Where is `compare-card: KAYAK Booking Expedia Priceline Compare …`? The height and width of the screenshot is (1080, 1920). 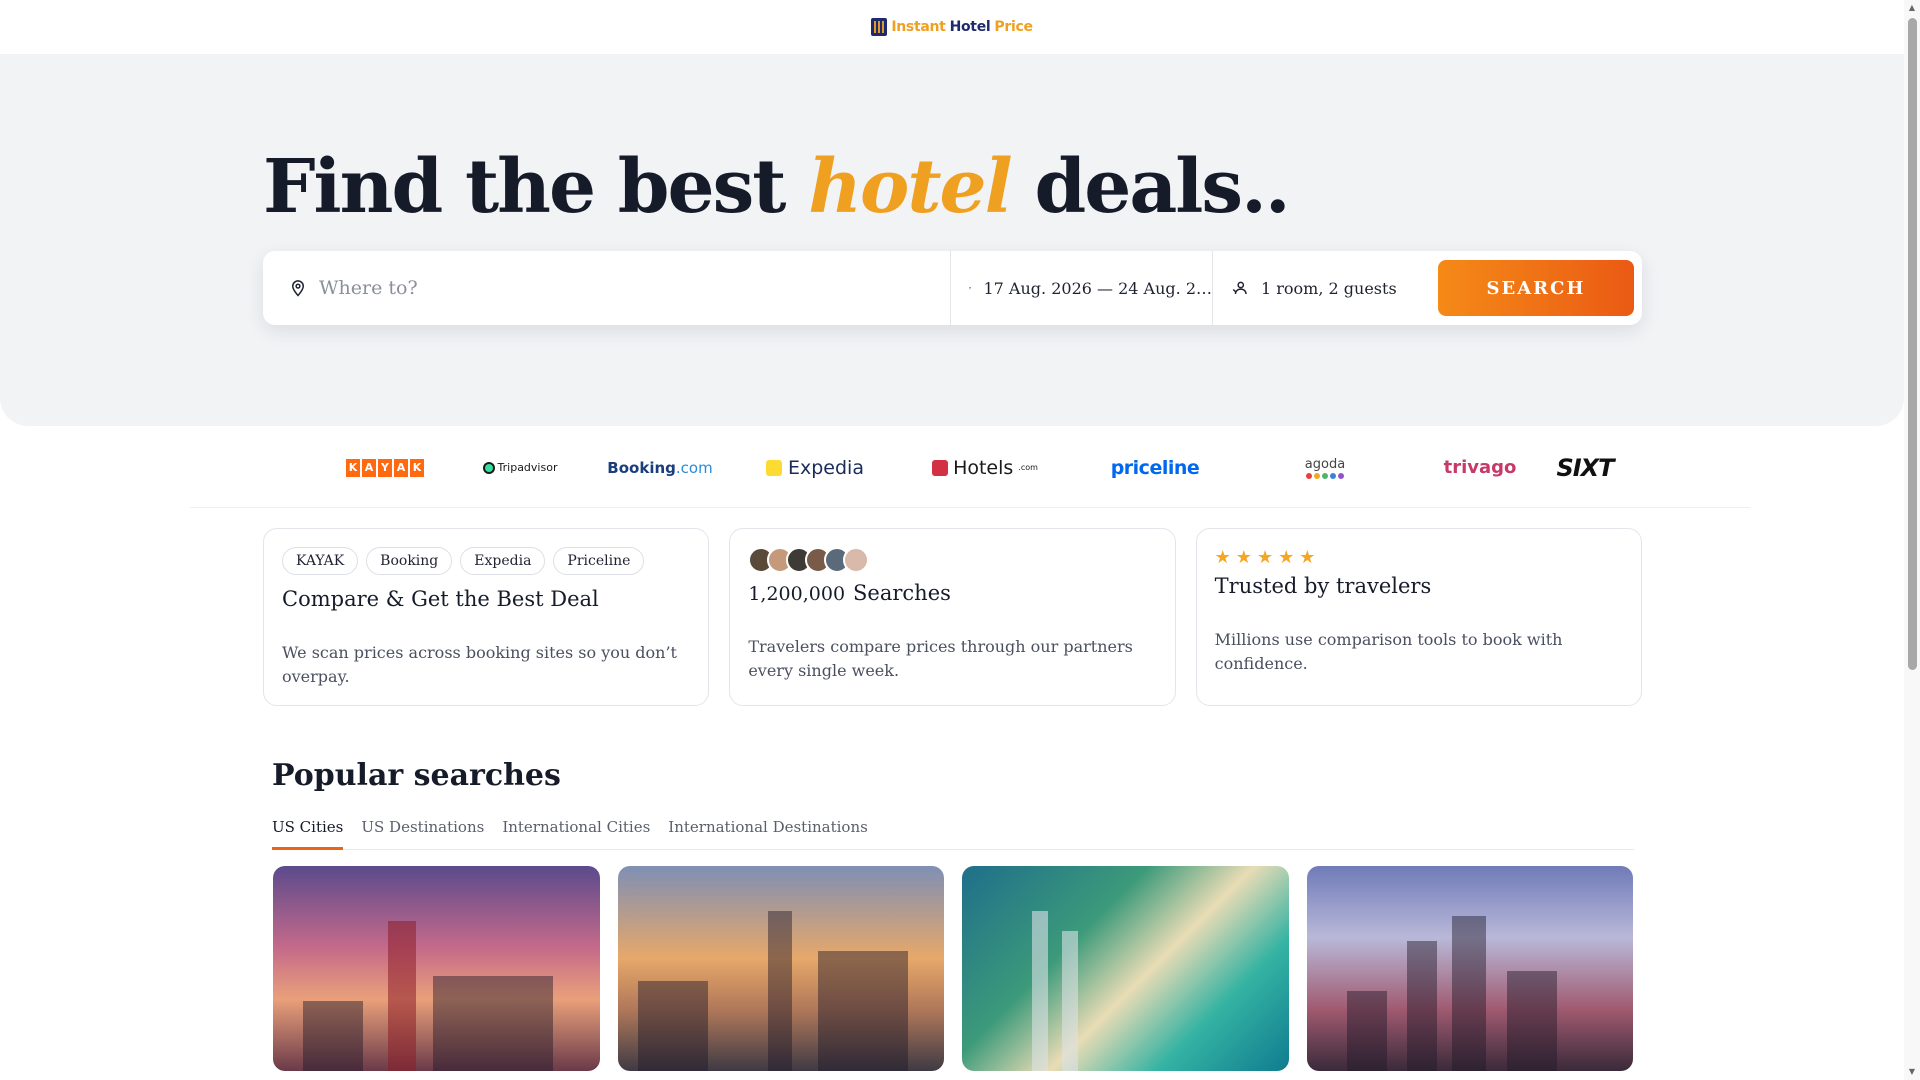
compare-card: KAYAK Booking Expedia Priceline Compare … is located at coordinates (486, 617).